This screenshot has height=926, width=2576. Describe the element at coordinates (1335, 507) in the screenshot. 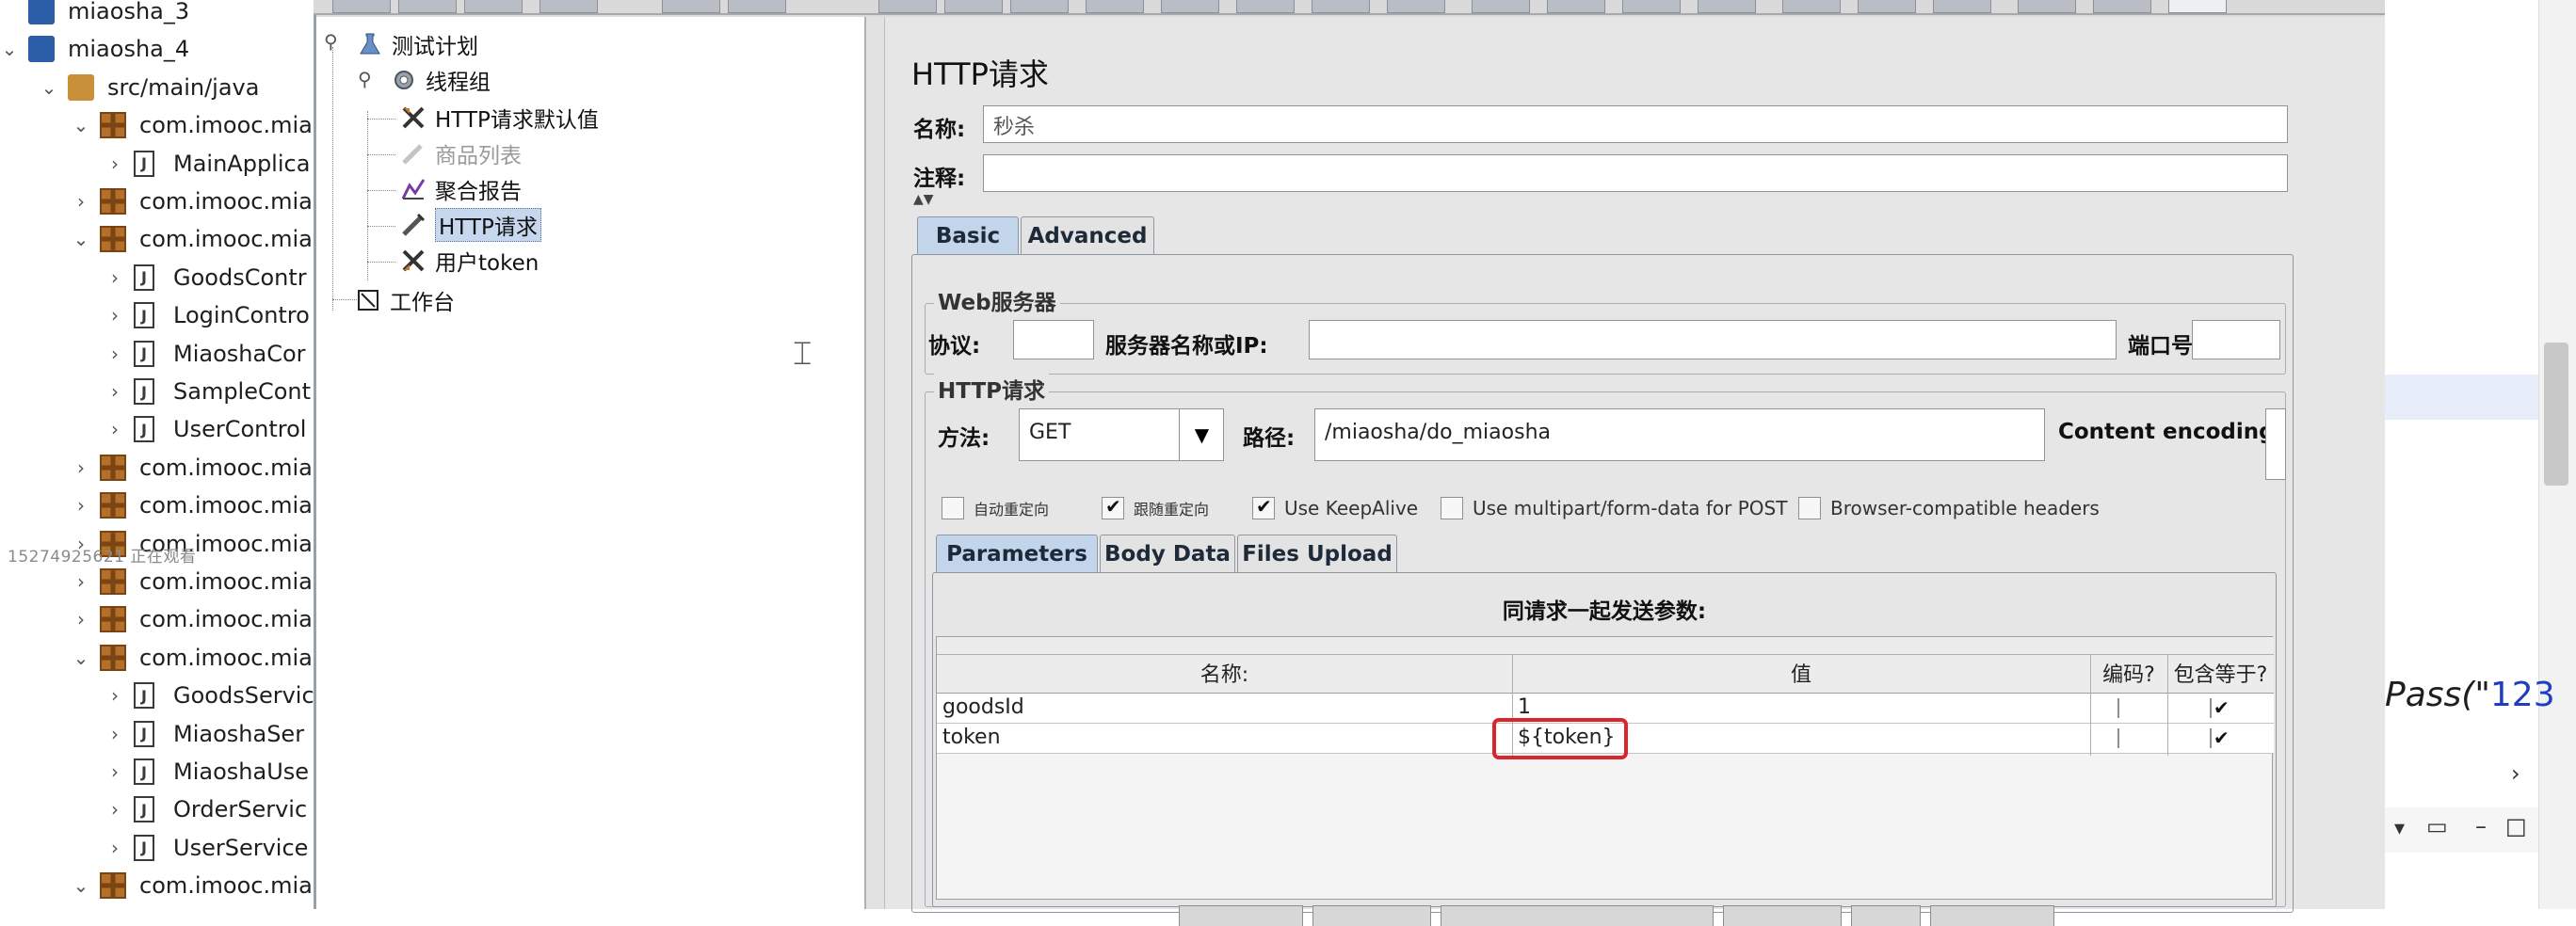

I see `option-keepalive: Use KeepAlive` at that location.